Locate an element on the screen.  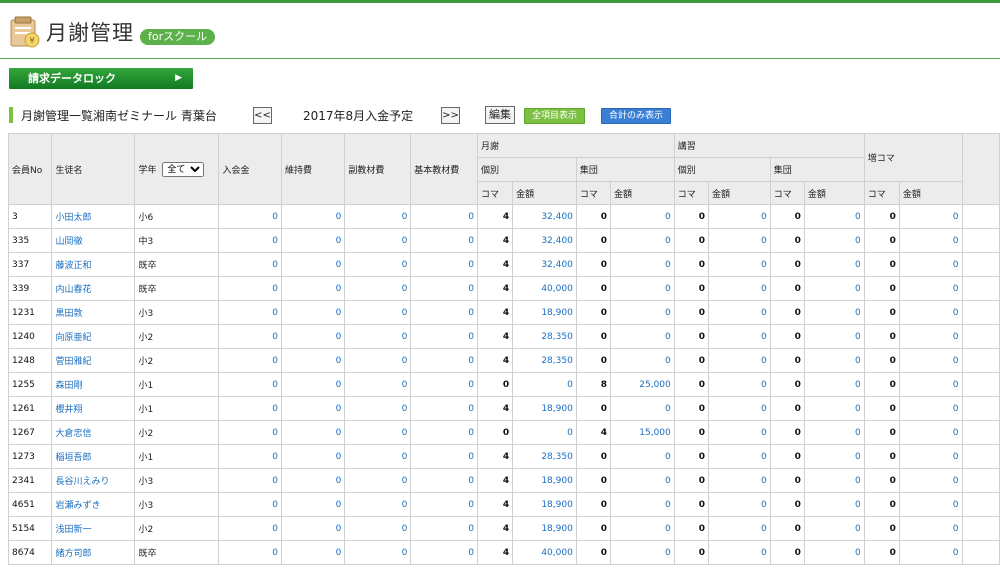
prev-month-button: << is located at coordinates (262, 115).